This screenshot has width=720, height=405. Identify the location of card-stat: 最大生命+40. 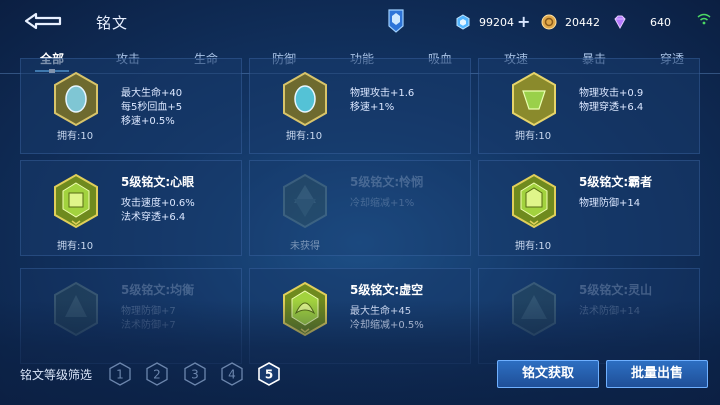
(152, 93).